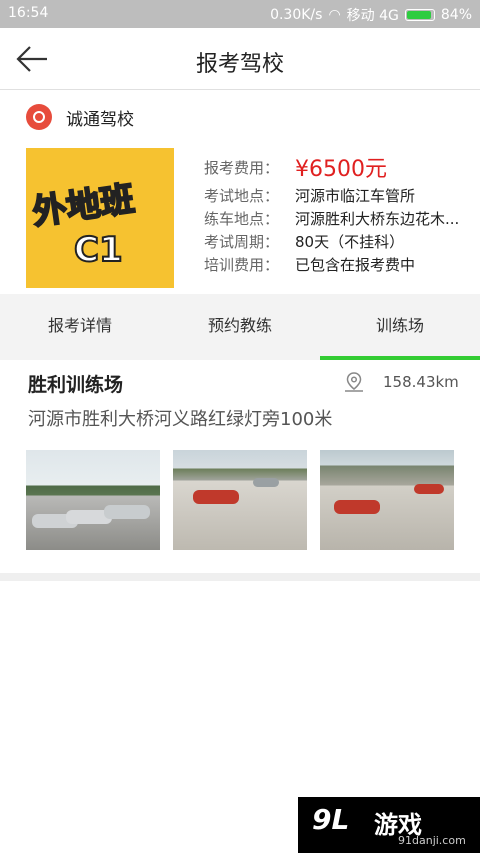 Image resolution: width=480 pixels, height=853 pixels. I want to click on school-poster: 外地班 C1, so click(100, 218).